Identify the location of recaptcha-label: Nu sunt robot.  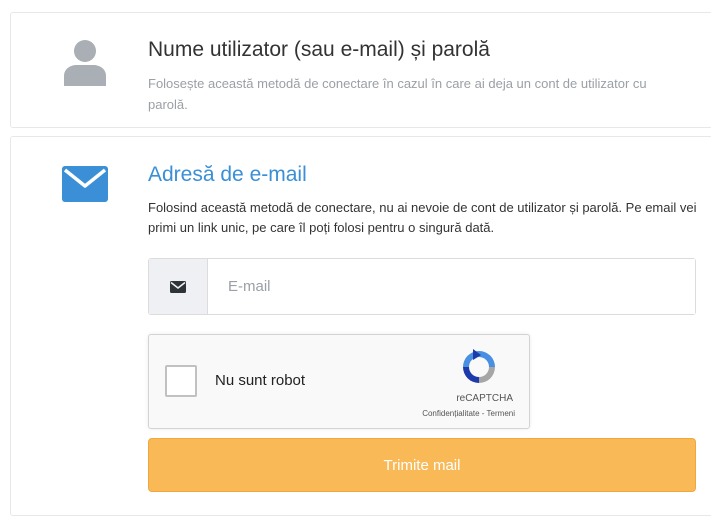
(260, 380).